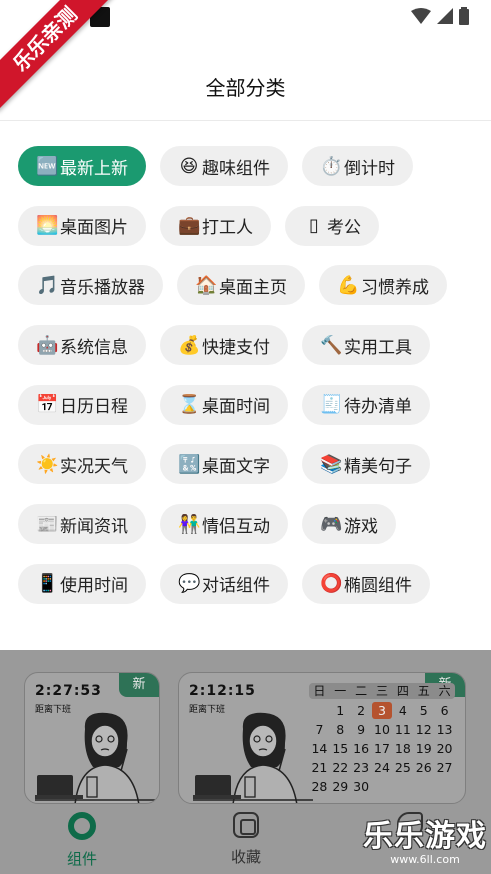  What do you see at coordinates (423, 729) in the screenshot?
I see `calendar-day: 12` at bounding box center [423, 729].